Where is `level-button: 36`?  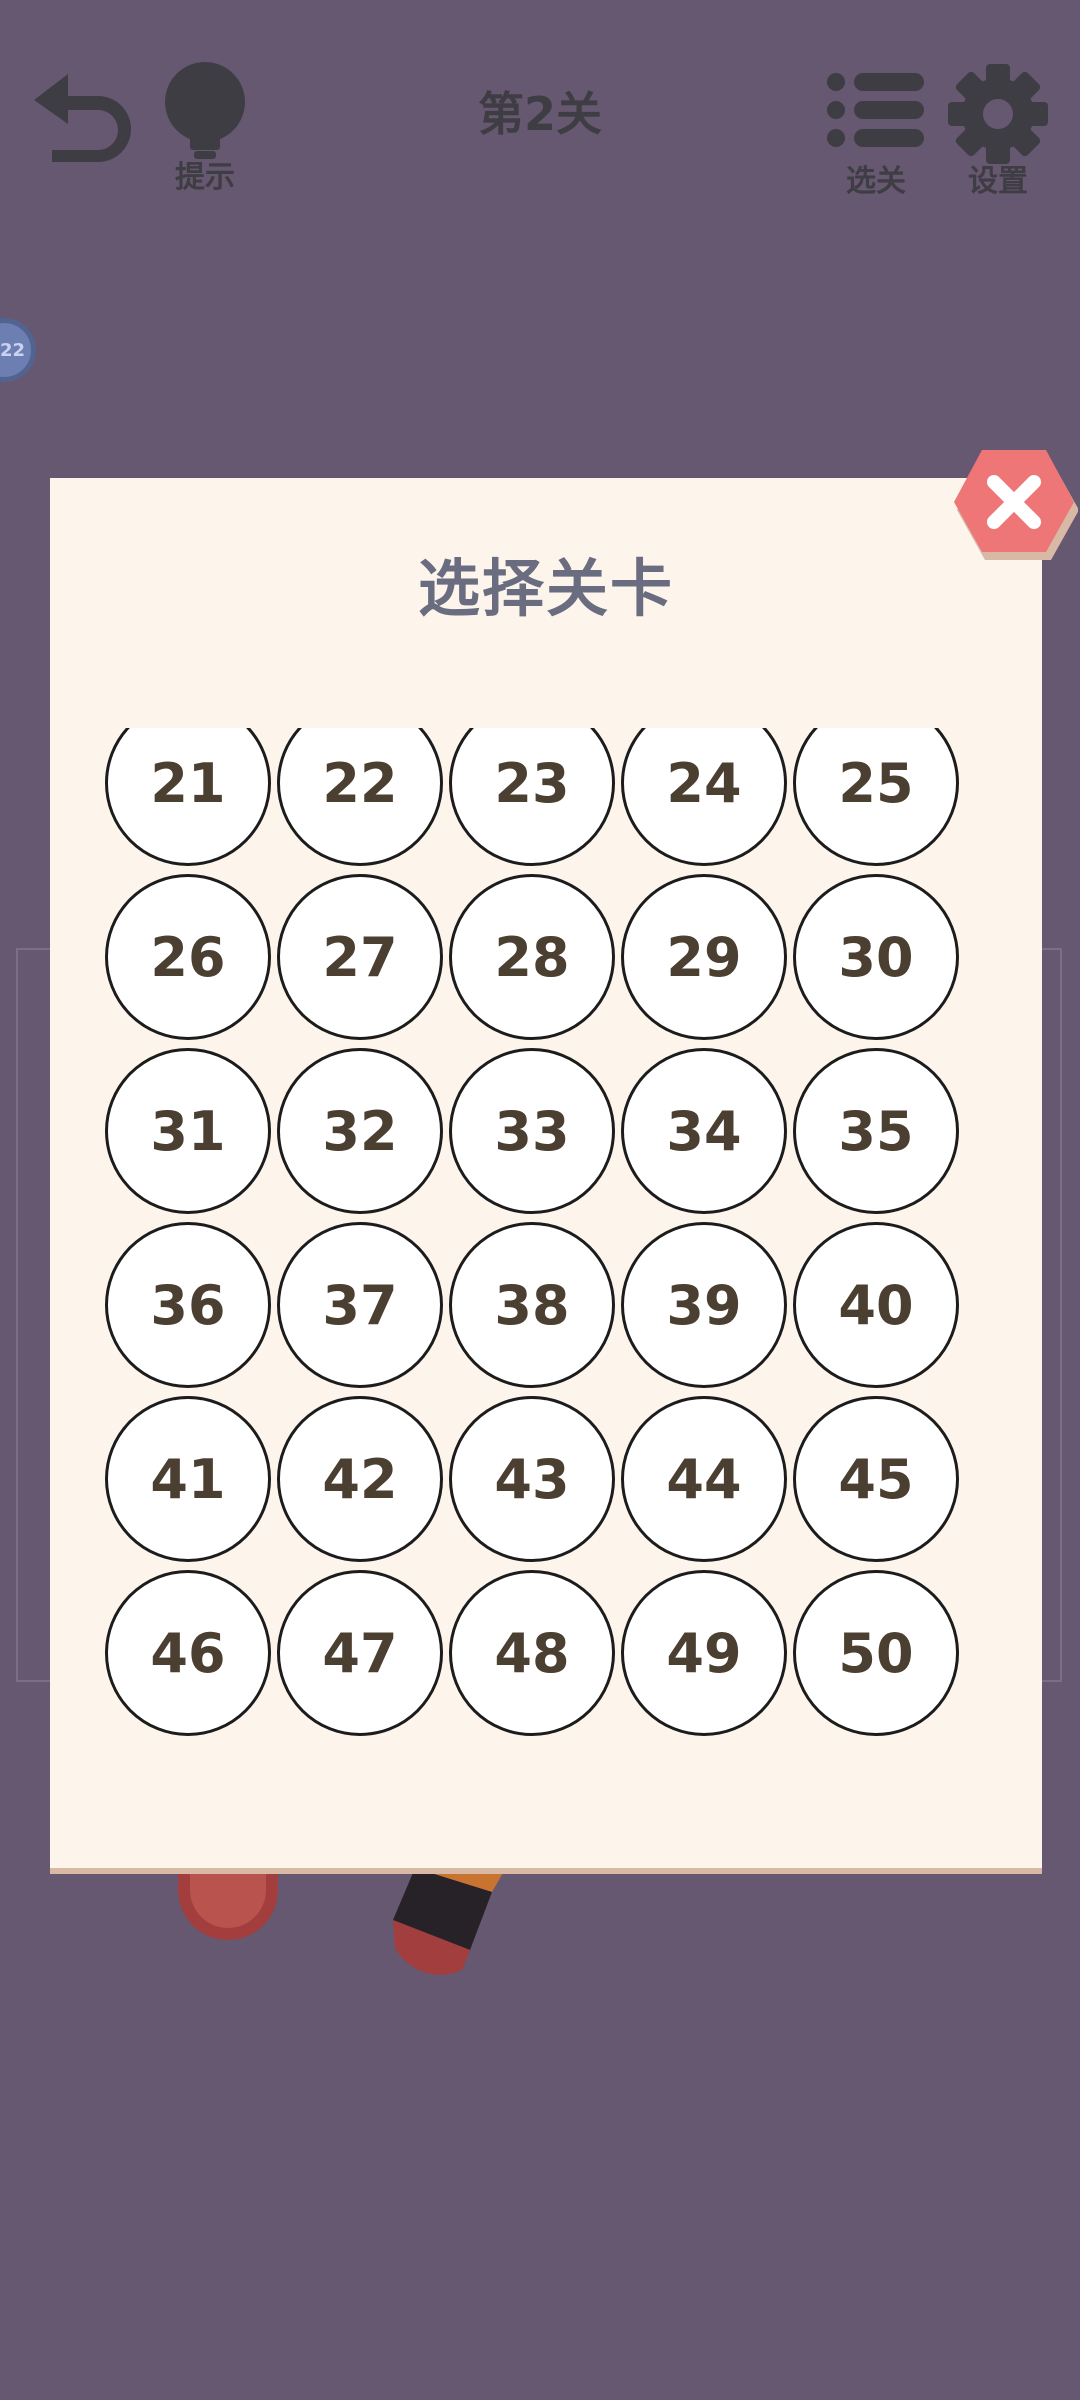 level-button: 36 is located at coordinates (188, 1305).